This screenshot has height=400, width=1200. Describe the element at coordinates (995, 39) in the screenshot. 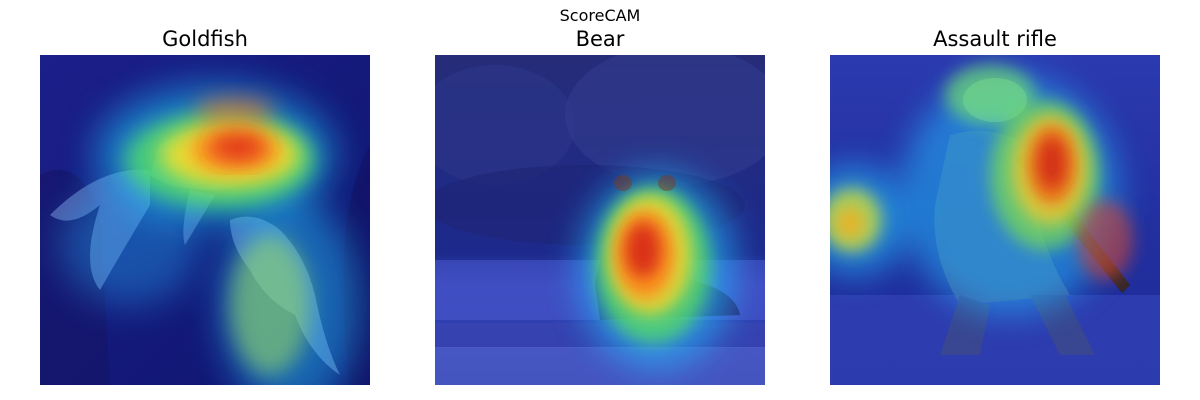

I see `panel-title-assault-rifle: Assault rifle` at that location.